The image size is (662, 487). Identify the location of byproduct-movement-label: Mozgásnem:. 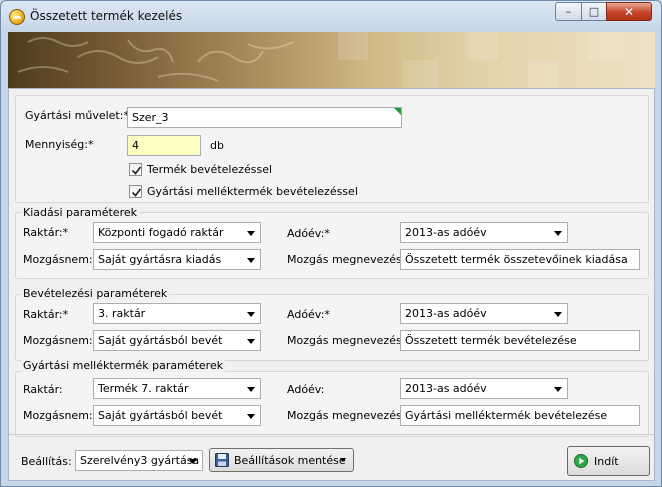
(58, 415).